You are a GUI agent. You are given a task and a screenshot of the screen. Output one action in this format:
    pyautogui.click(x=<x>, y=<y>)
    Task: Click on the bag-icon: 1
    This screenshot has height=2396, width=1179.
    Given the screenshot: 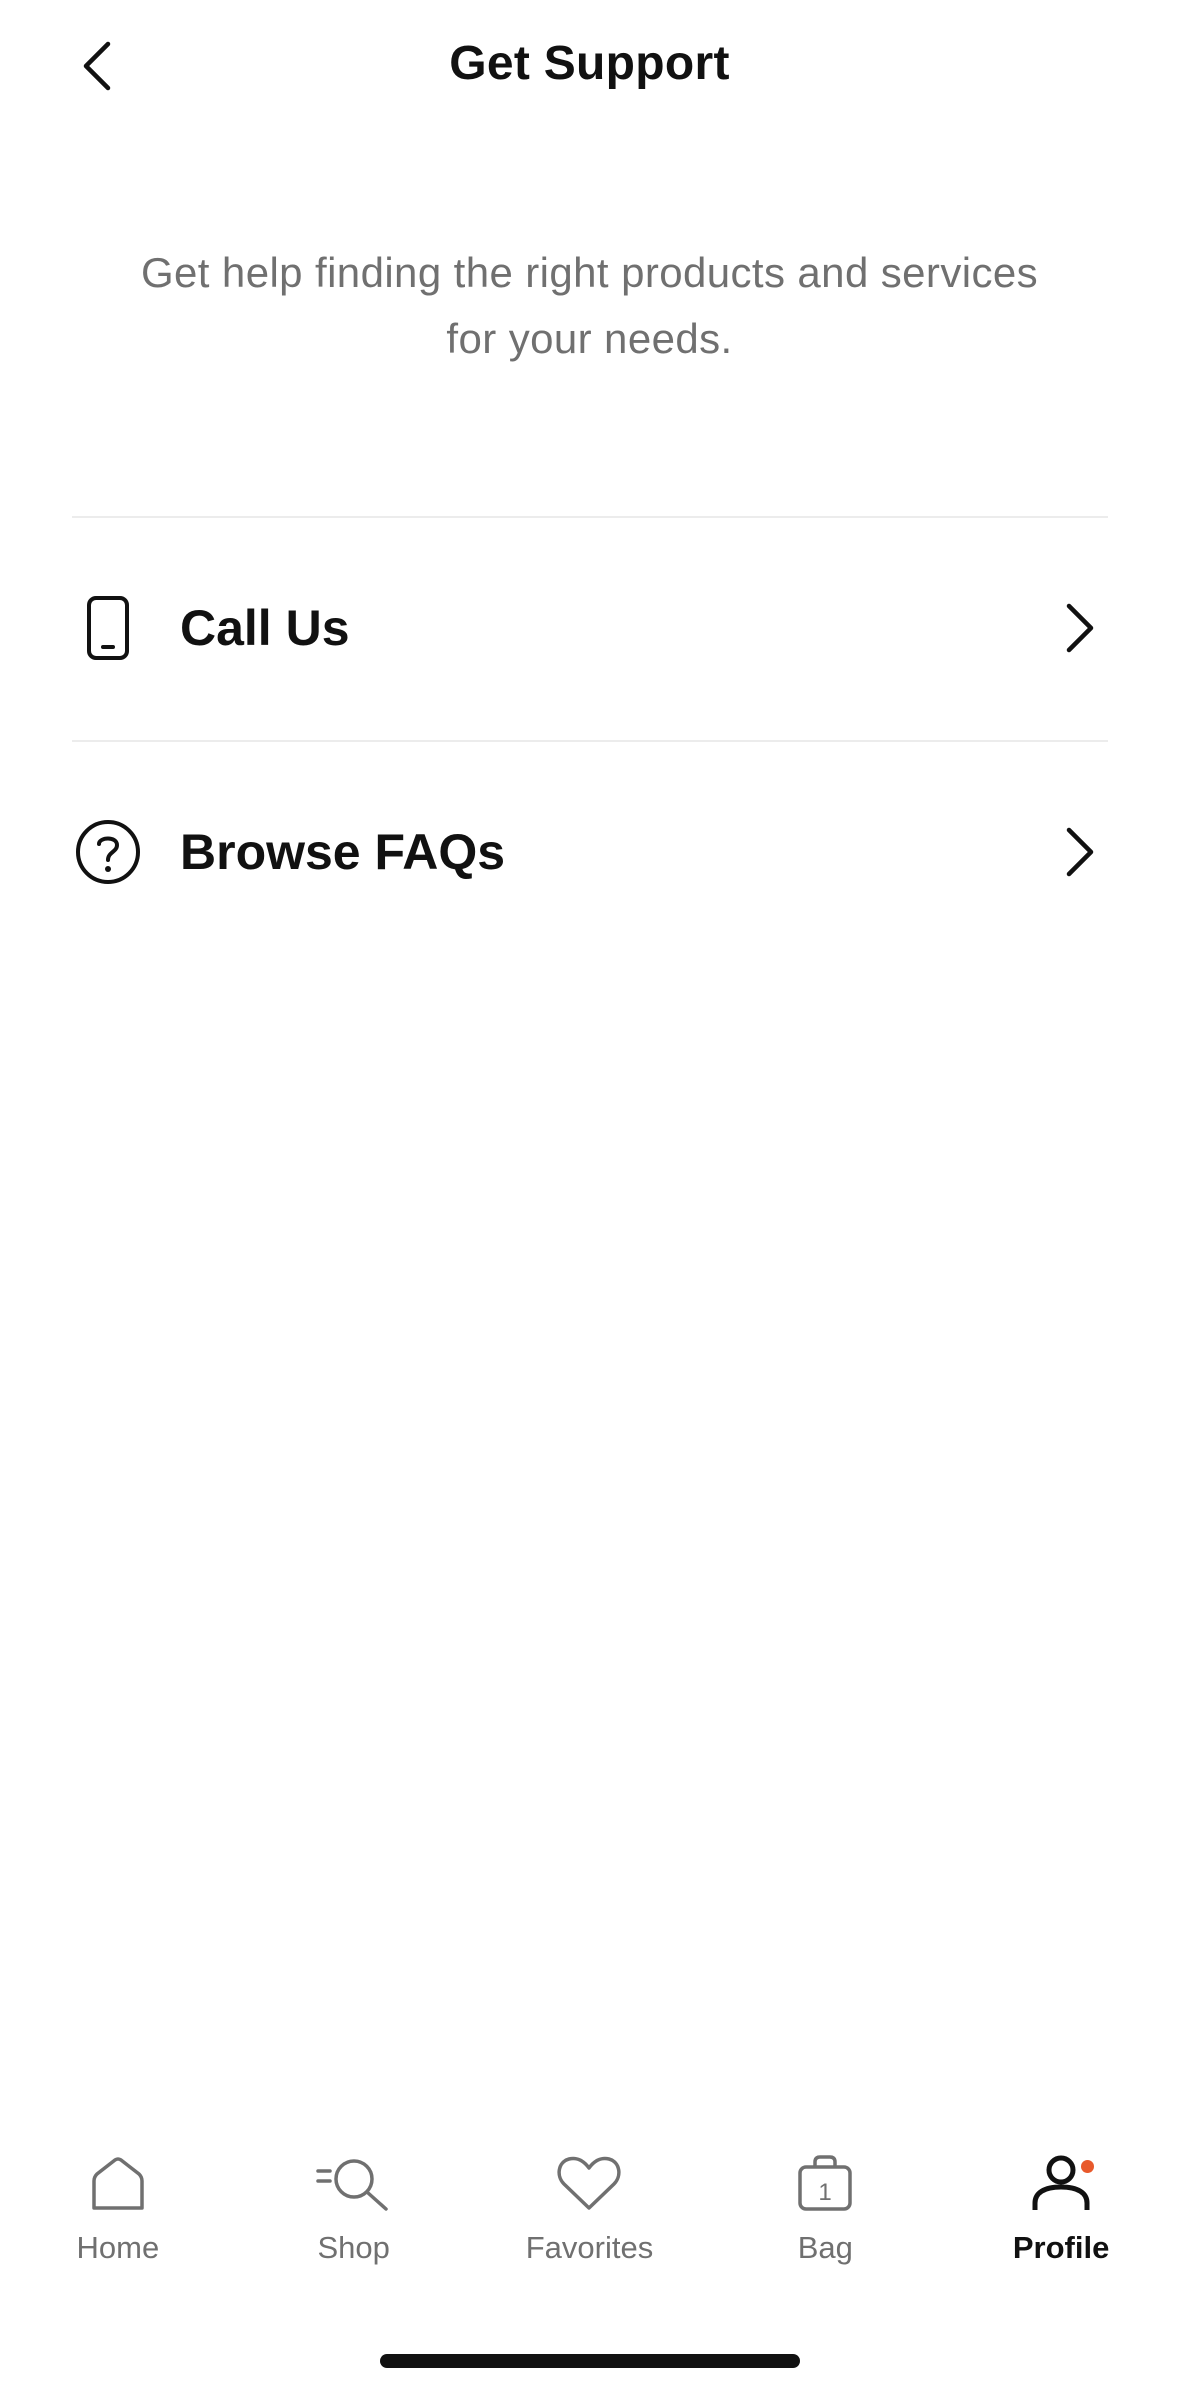 What is the action you would take?
    pyautogui.click(x=825, y=2183)
    